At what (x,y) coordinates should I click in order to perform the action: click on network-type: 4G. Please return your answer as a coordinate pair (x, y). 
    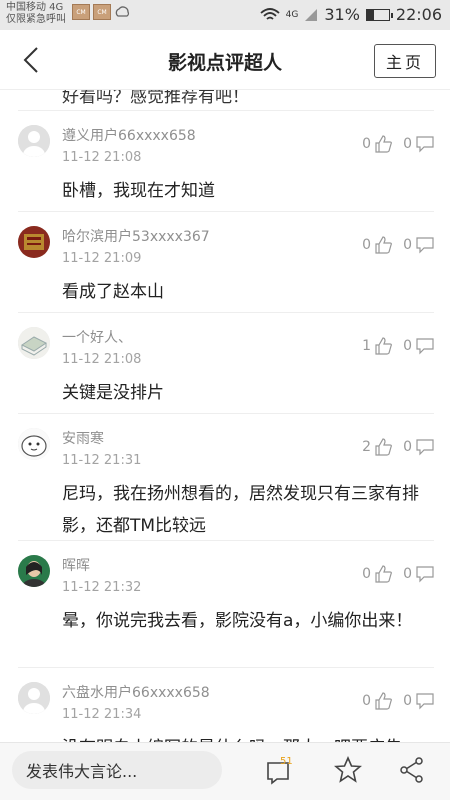
    Looking at the image, I should click on (292, 14).